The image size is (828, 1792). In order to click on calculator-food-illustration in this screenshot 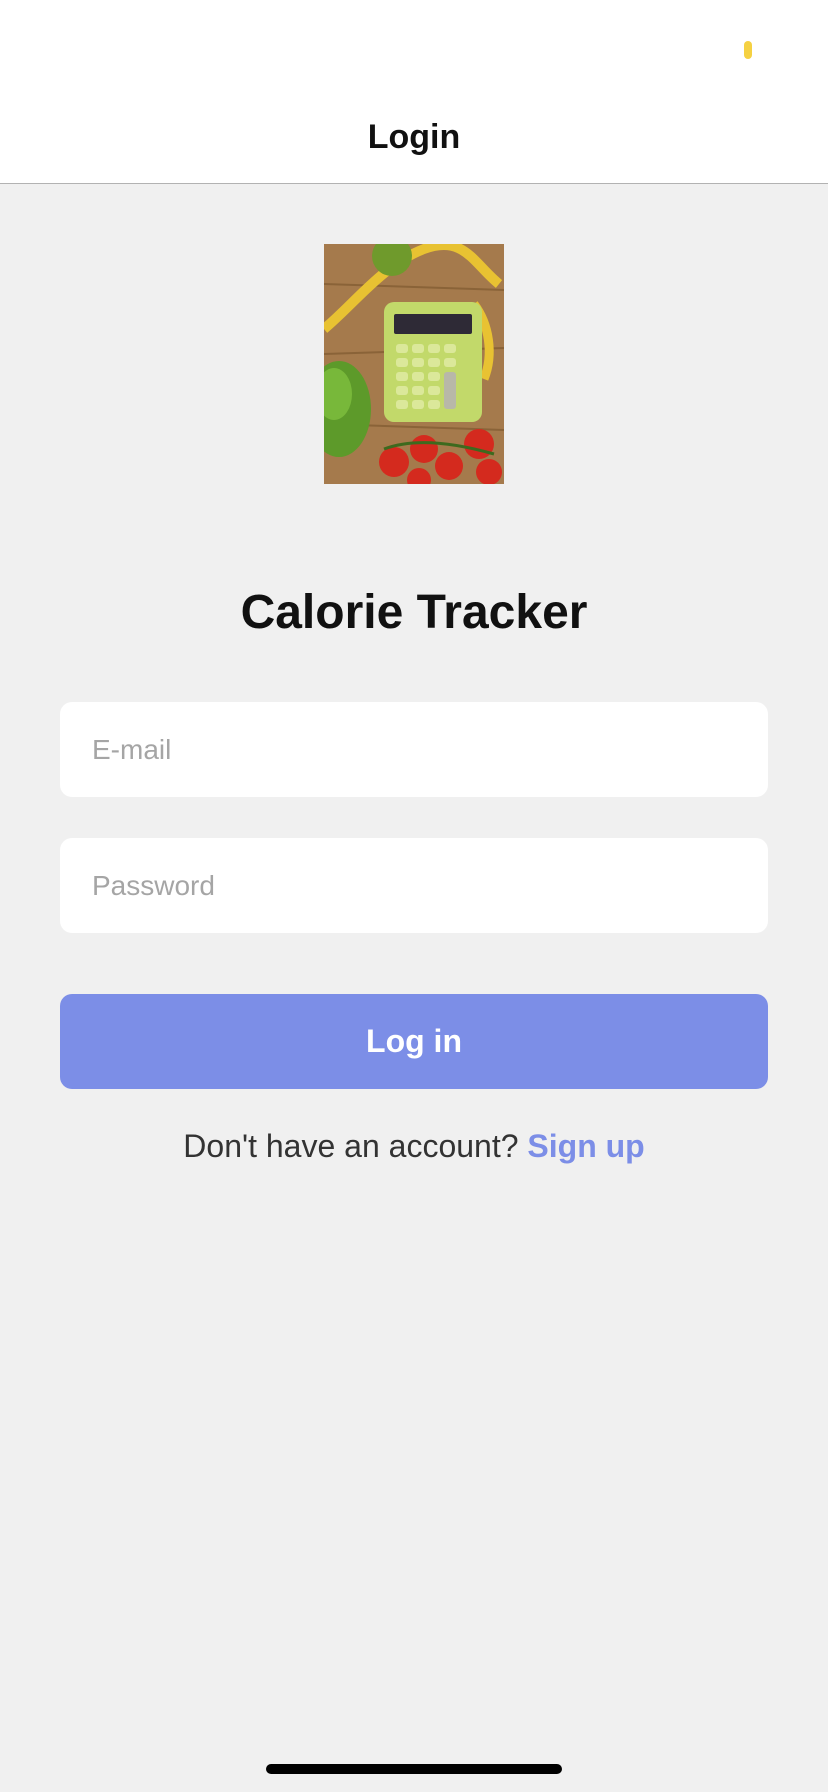, I will do `click(414, 364)`.